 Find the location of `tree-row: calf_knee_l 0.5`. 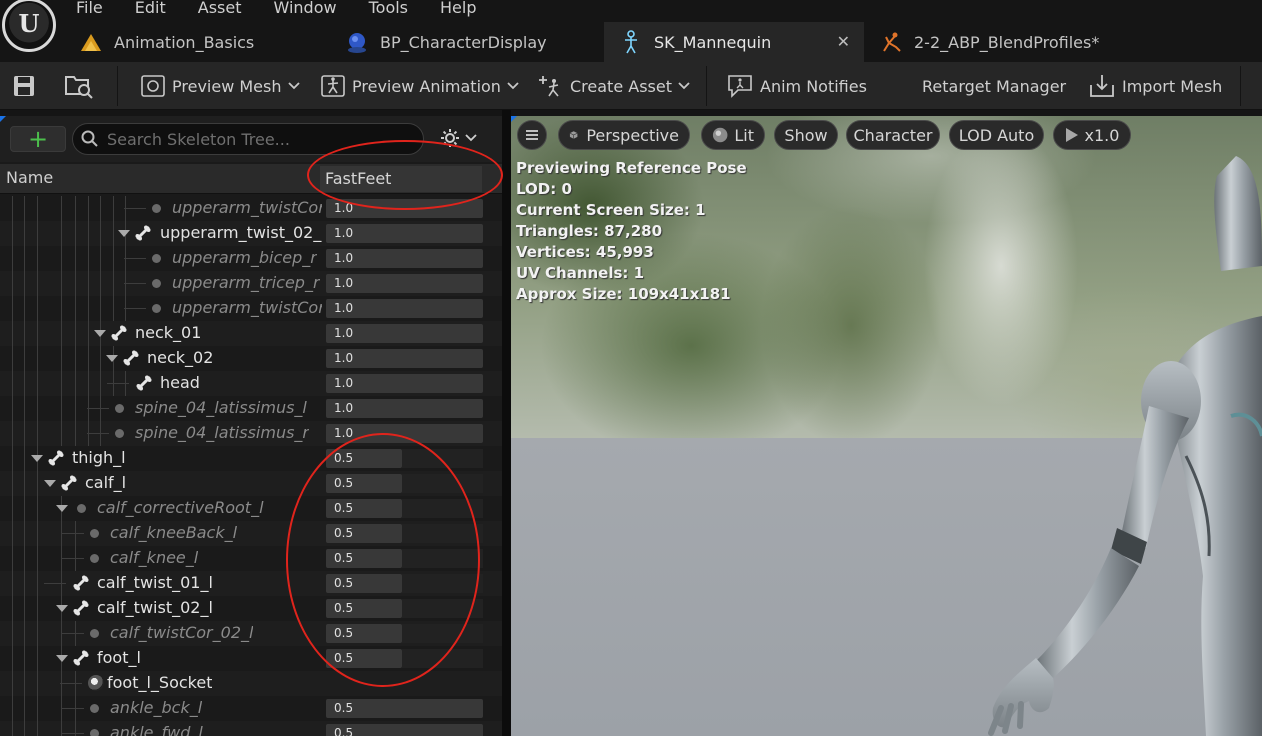

tree-row: calf_knee_l 0.5 is located at coordinates (251, 558).